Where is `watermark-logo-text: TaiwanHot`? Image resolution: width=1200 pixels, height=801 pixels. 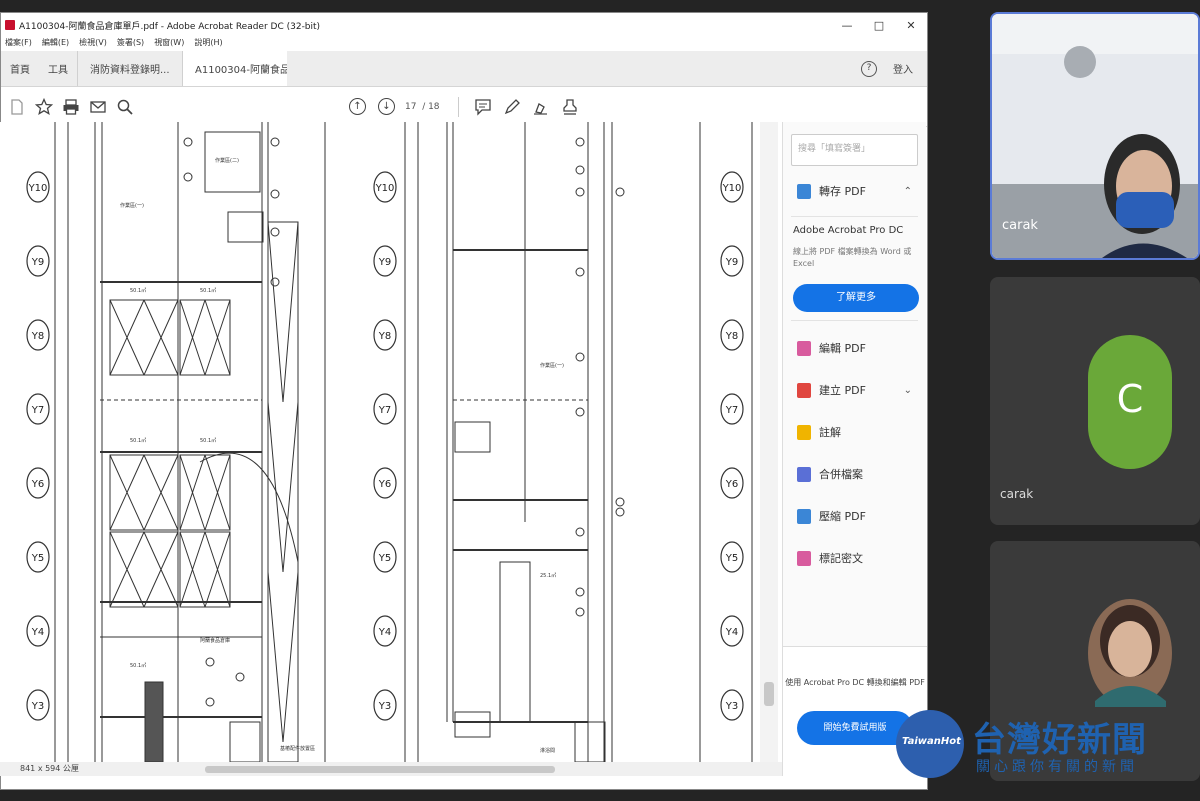 watermark-logo-text: TaiwanHot is located at coordinates (931, 741).